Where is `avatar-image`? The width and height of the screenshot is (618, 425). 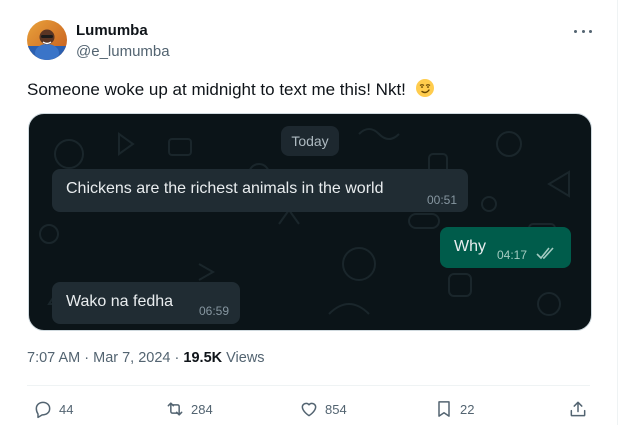 avatar-image is located at coordinates (47, 40).